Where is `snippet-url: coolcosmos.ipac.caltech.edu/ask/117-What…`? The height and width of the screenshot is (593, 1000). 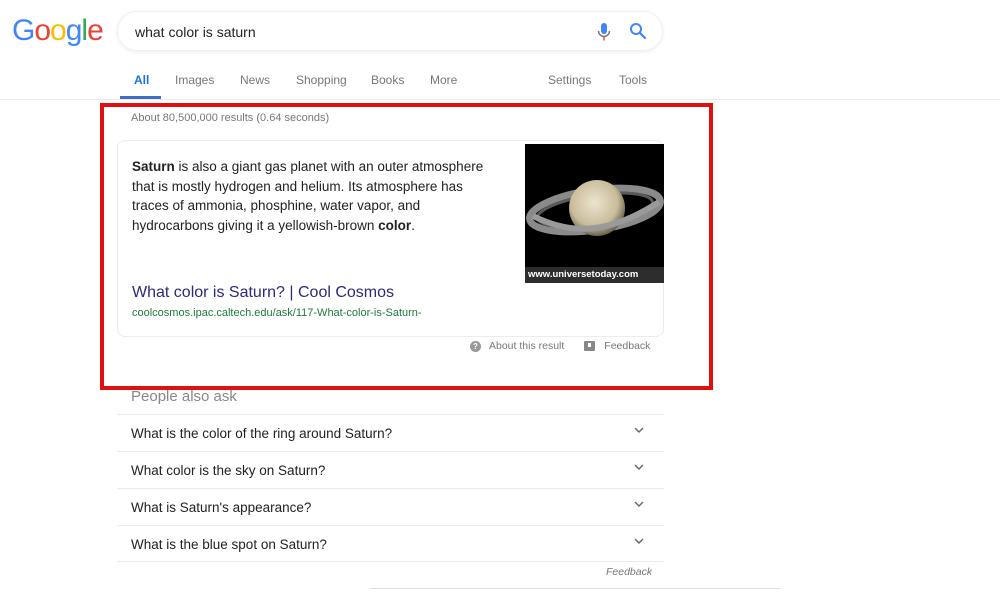 snippet-url: coolcosmos.ipac.caltech.edu/ask/117-What… is located at coordinates (277, 313).